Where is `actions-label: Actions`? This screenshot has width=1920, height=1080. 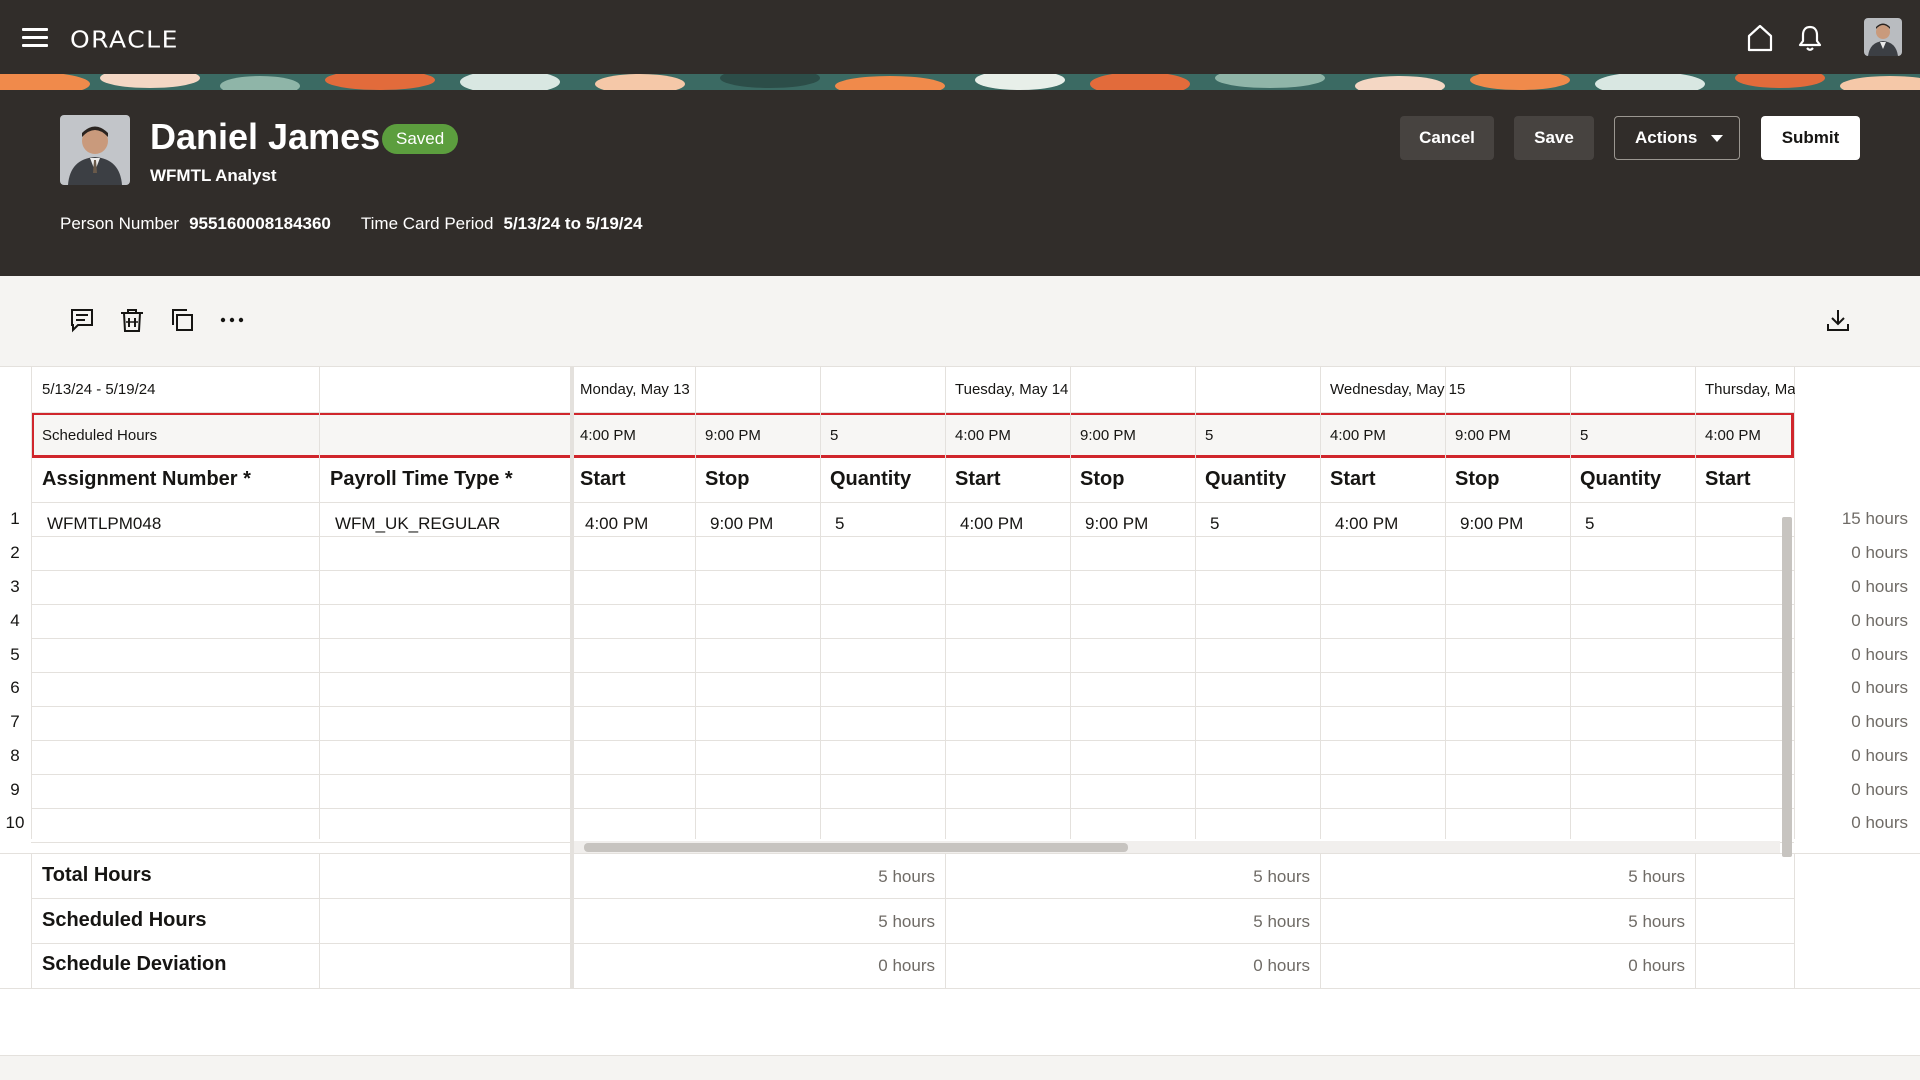 actions-label: Actions is located at coordinates (1666, 137).